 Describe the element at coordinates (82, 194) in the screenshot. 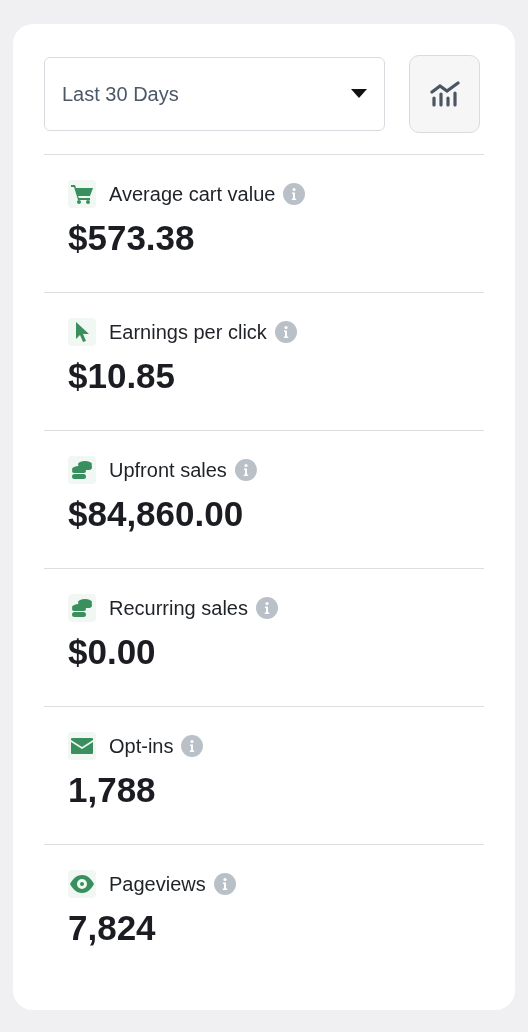

I see `cart-icon` at that location.